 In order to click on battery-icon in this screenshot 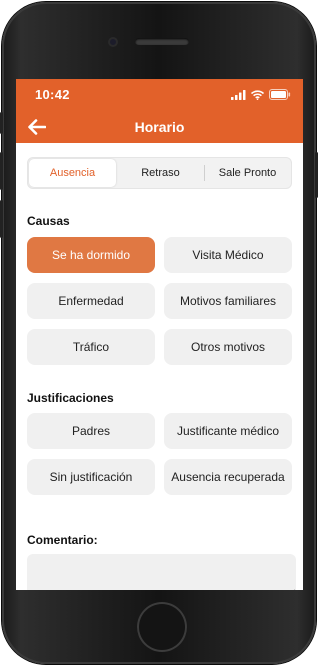, I will do `click(280, 94)`.